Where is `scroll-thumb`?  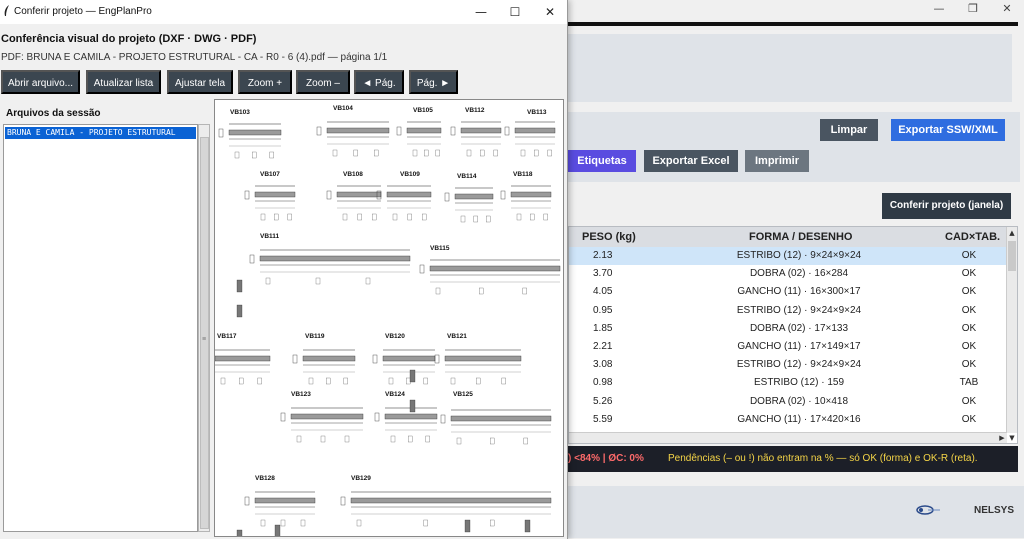
scroll-thumb is located at coordinates (1012, 256).